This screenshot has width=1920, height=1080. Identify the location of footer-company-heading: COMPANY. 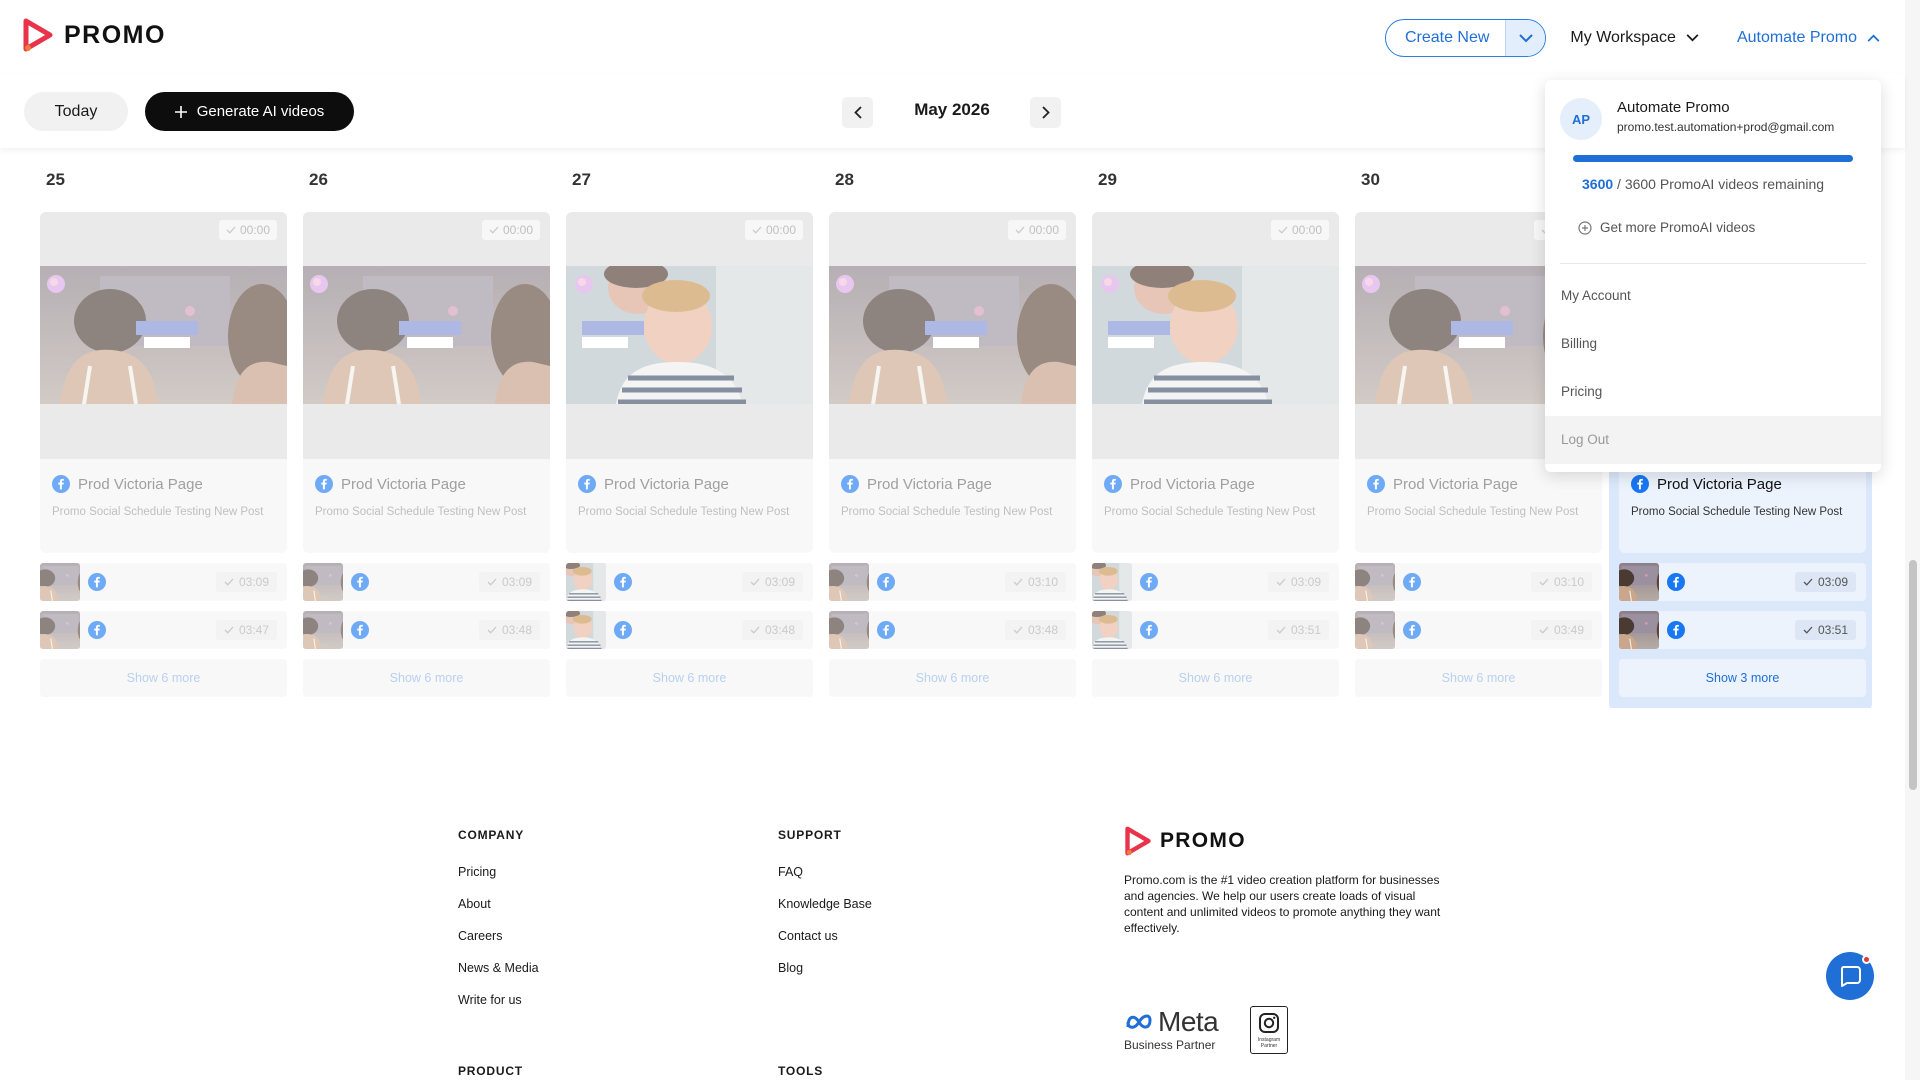
(491, 835).